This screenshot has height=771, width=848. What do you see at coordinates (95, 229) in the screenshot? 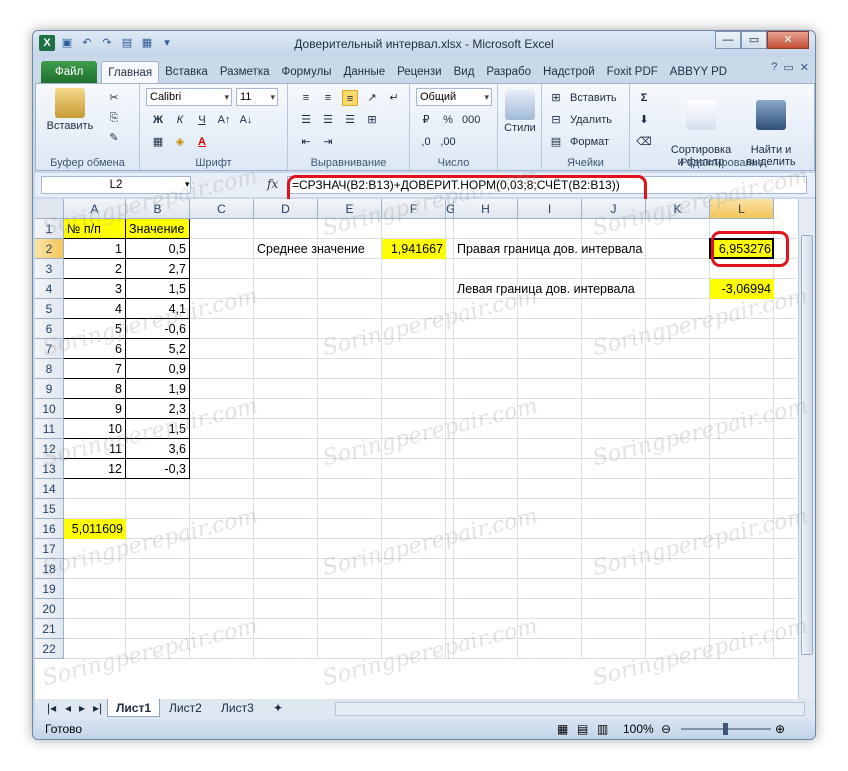
I see `cell-a1: № п/п` at bounding box center [95, 229].